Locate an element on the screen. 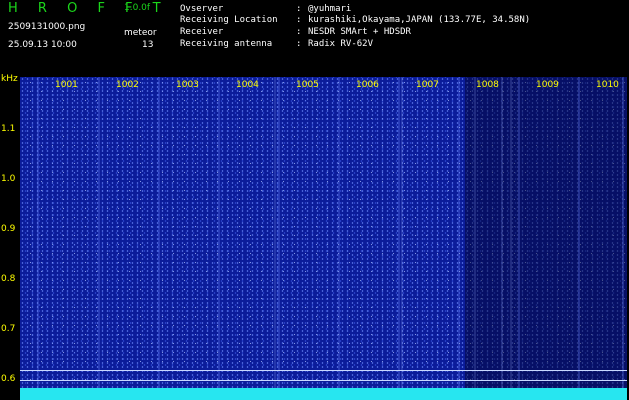 This screenshot has height=400, width=629. x-tick-label: 1002 is located at coordinates (127, 85).